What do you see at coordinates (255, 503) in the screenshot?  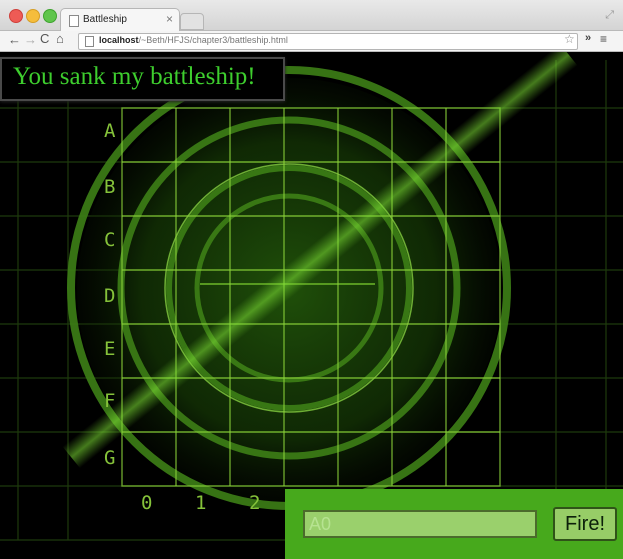 I see `column-label-2: 2` at bounding box center [255, 503].